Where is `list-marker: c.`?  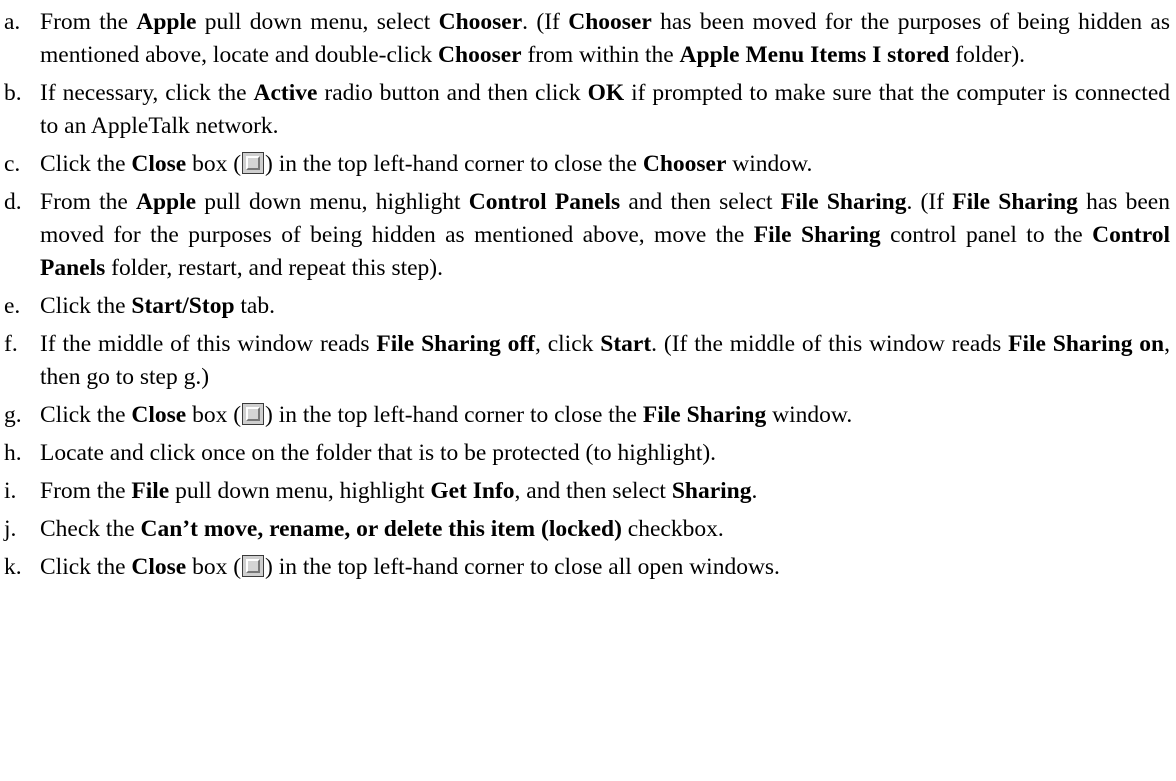 list-marker: c. is located at coordinates (12, 164).